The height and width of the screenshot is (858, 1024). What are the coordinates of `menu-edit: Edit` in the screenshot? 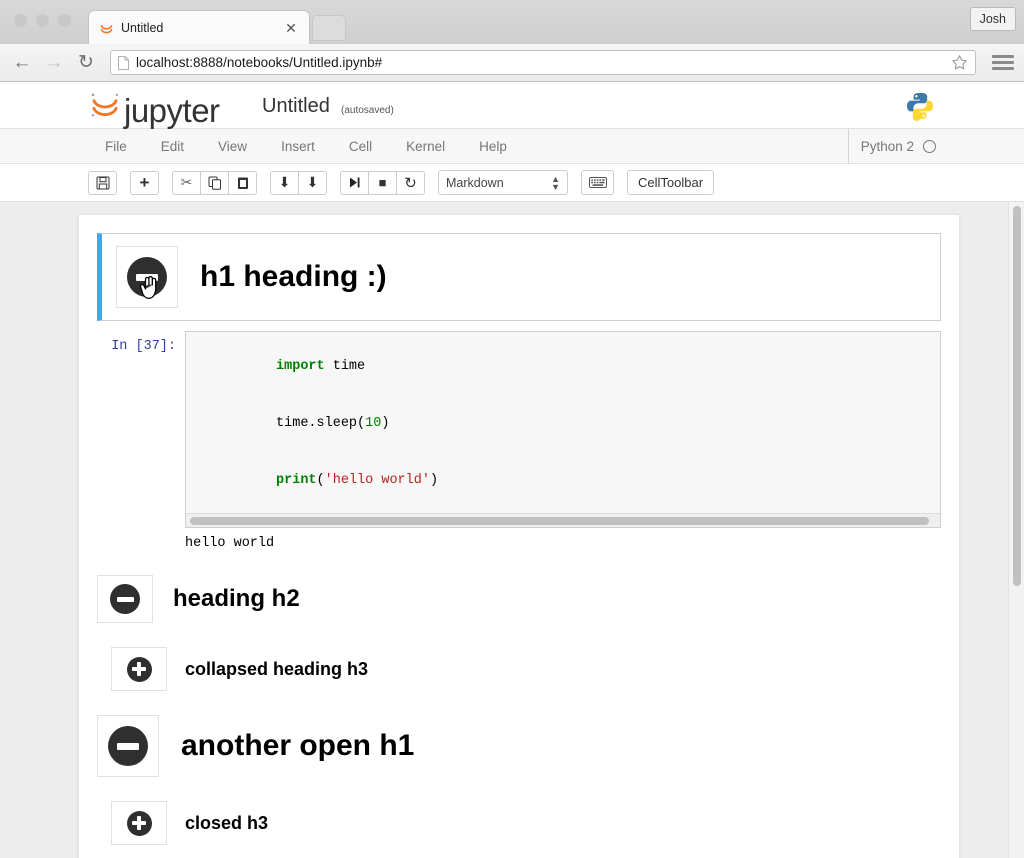 It's located at (172, 146).